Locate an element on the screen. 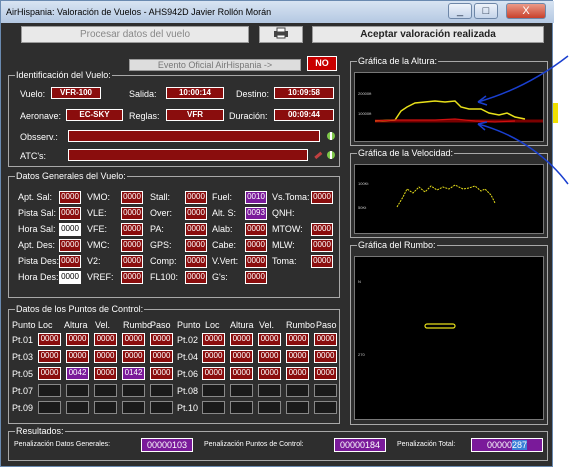 The height and width of the screenshot is (467, 571). penalty-general-value: 00000103 is located at coordinates (167, 445).